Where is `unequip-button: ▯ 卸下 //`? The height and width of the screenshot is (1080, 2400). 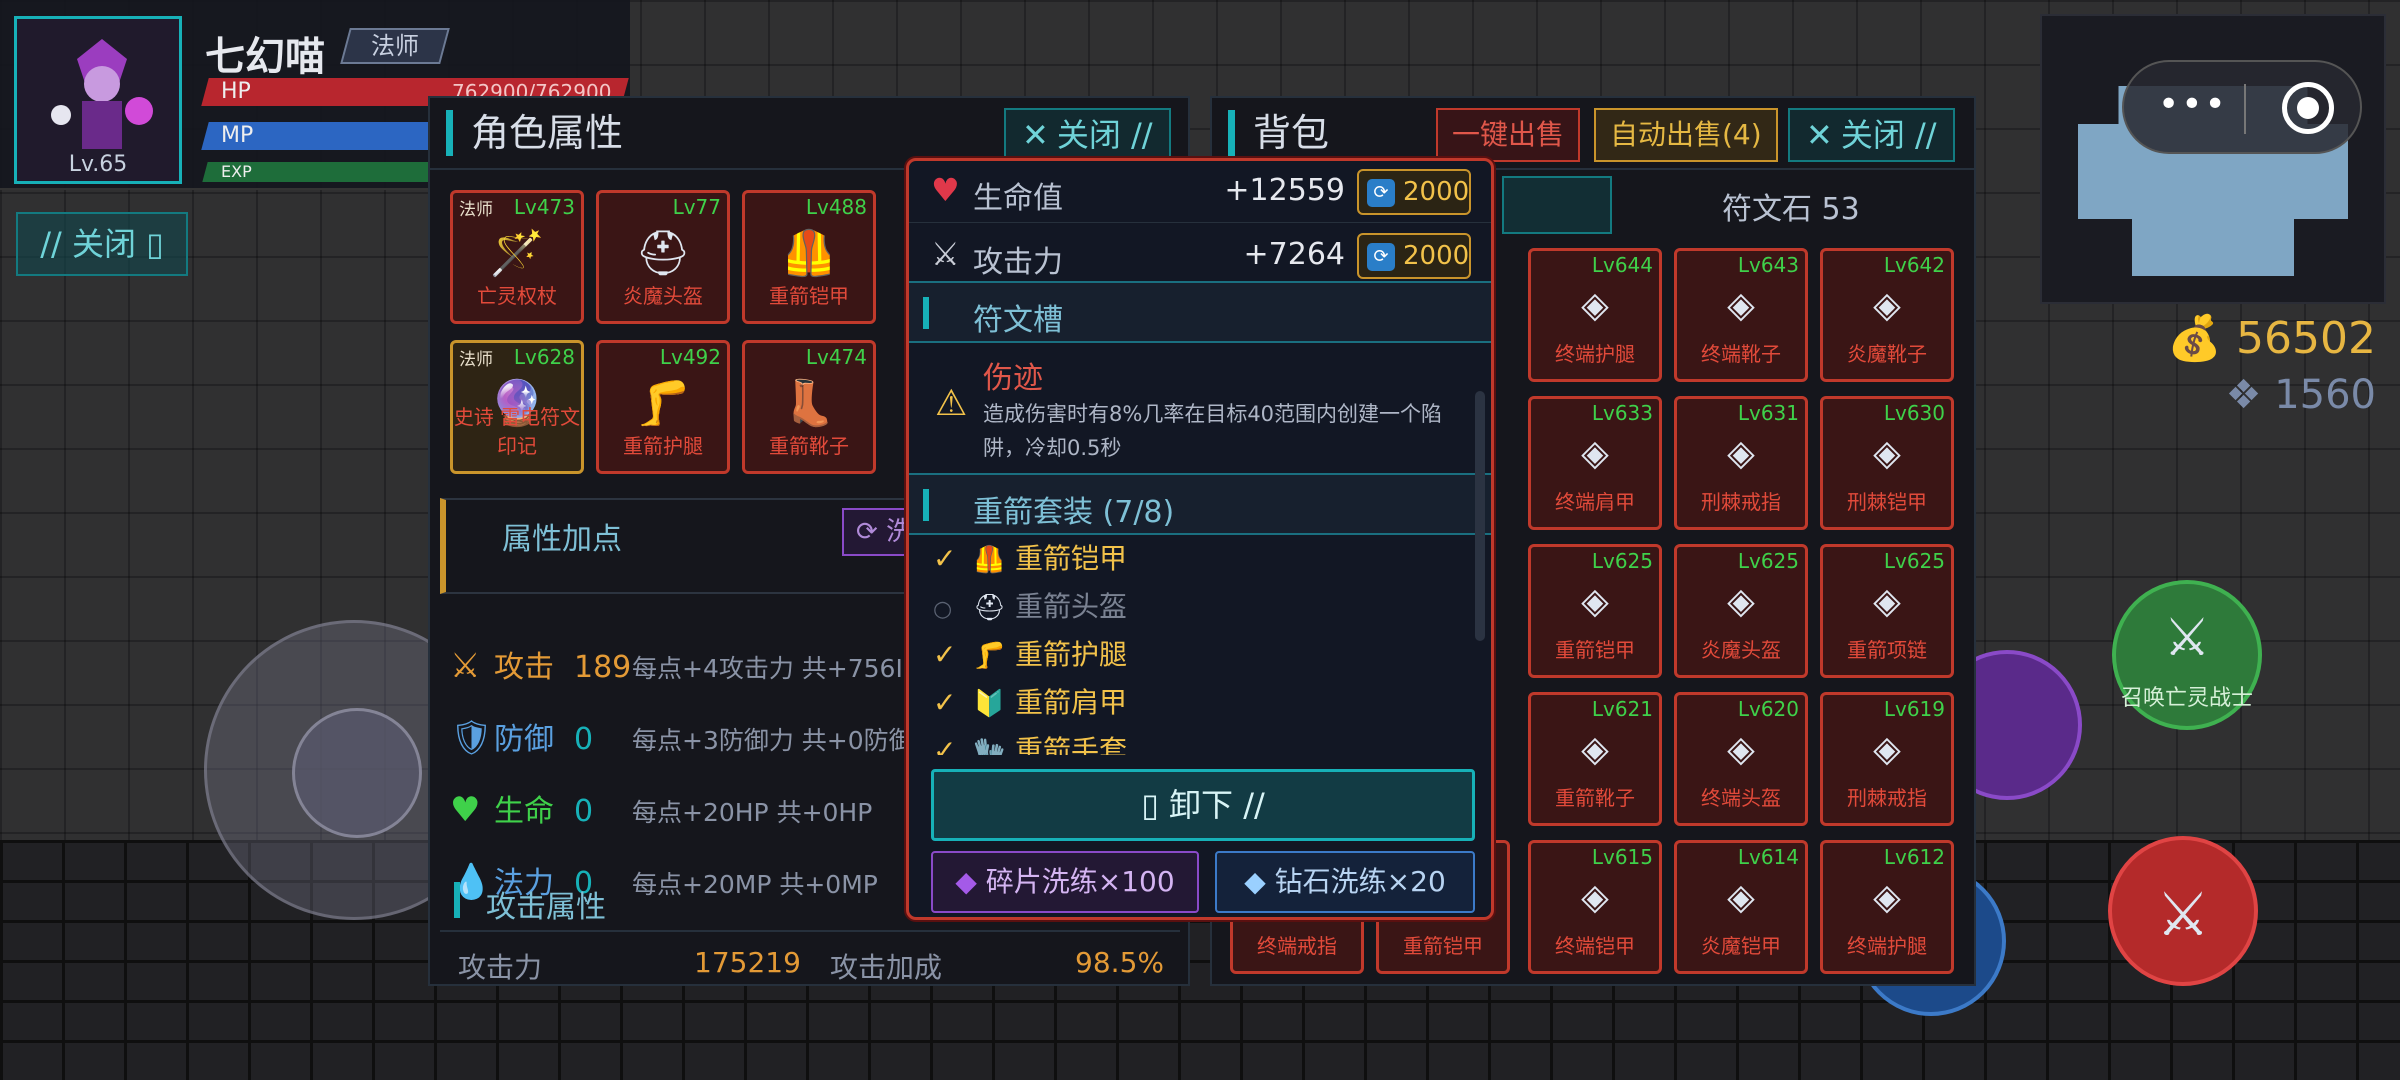
unequip-button: ▯ 卸下 // is located at coordinates (1203, 805).